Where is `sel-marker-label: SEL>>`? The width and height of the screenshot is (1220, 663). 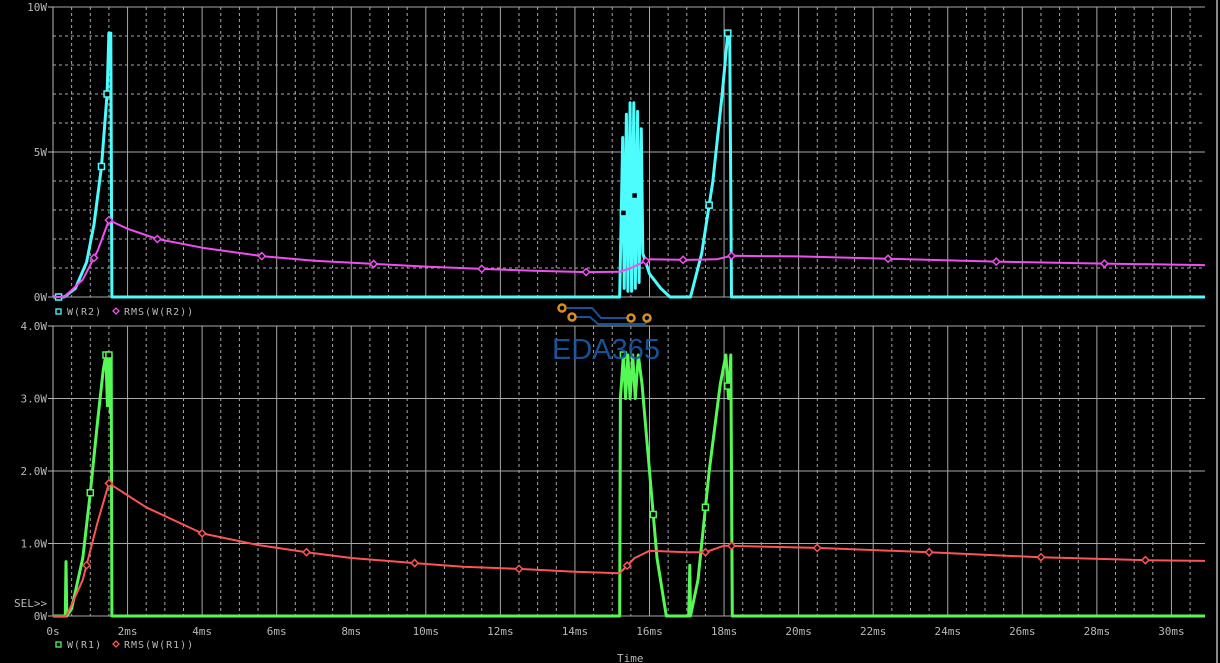
sel-marker-label: SEL>> is located at coordinates (30, 603).